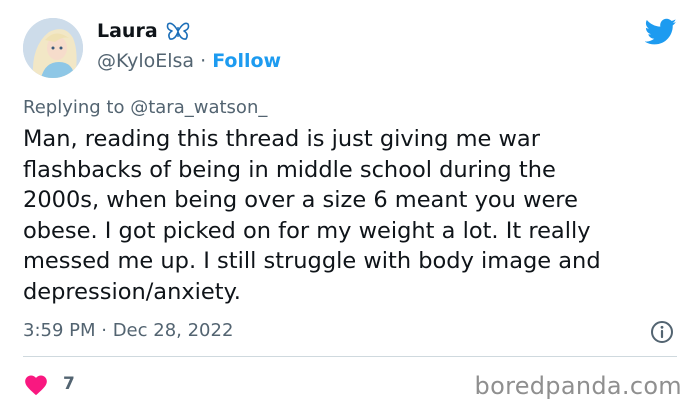 This screenshot has height=410, width=700. Describe the element at coordinates (69, 384) in the screenshot. I see `like-count: 7` at that location.